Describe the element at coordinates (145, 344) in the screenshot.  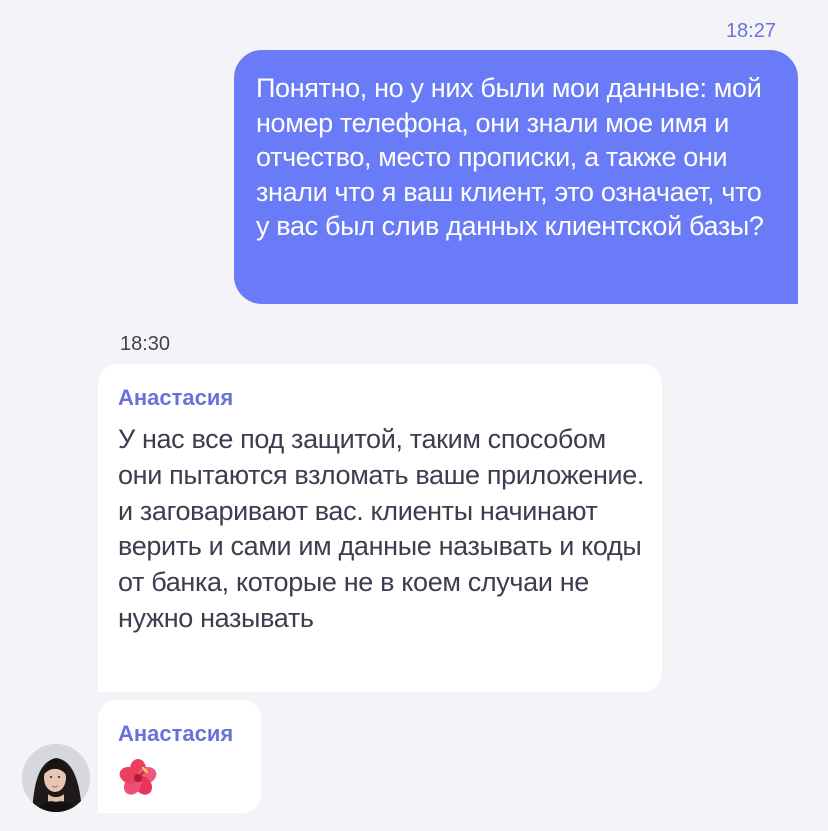
I see `incoming-timestamp: 18:30` at that location.